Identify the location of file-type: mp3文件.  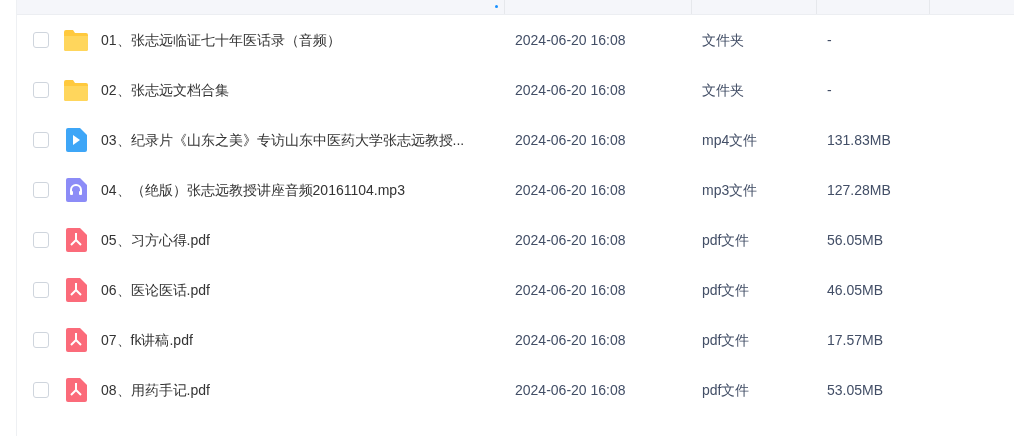
(730, 190).